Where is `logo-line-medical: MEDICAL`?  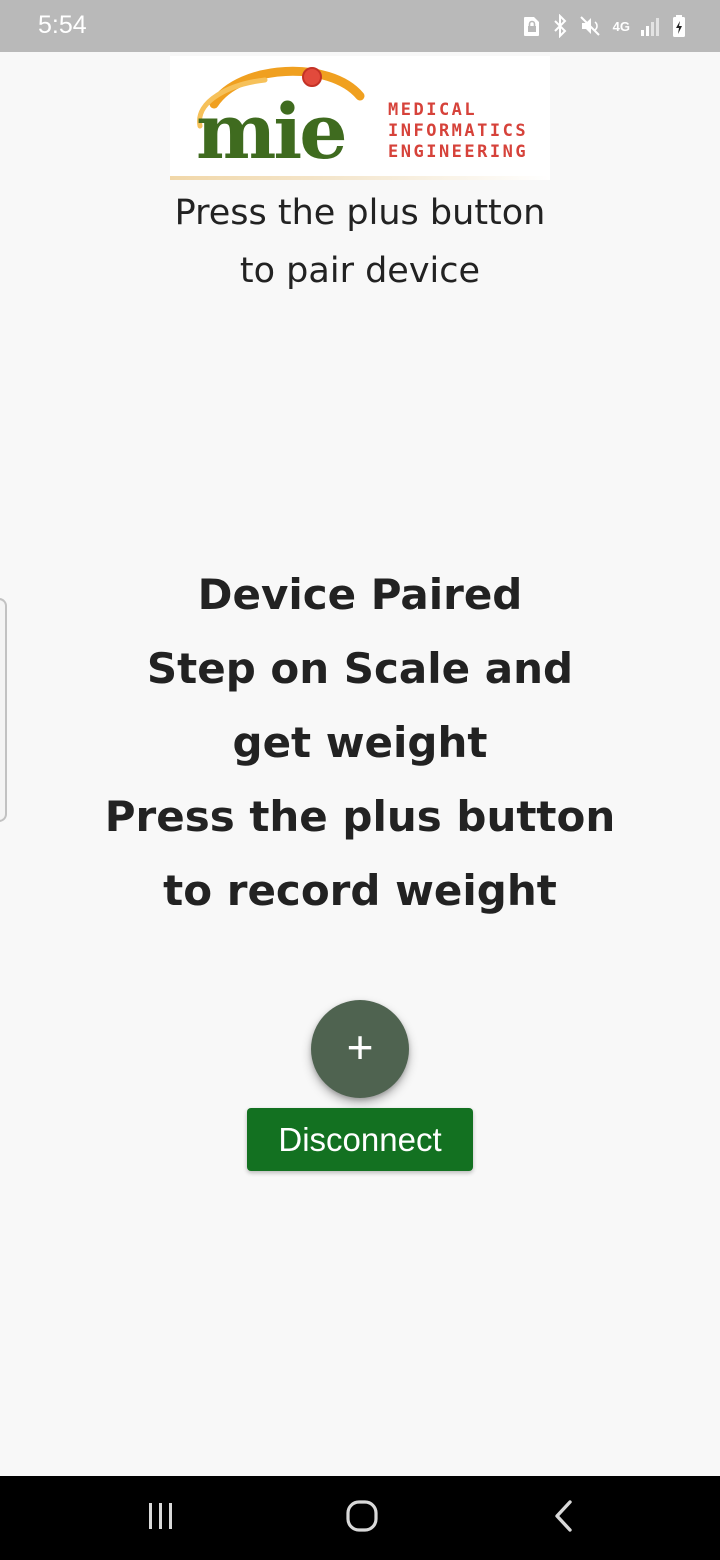
logo-line-medical: MEDICAL is located at coordinates (432, 110).